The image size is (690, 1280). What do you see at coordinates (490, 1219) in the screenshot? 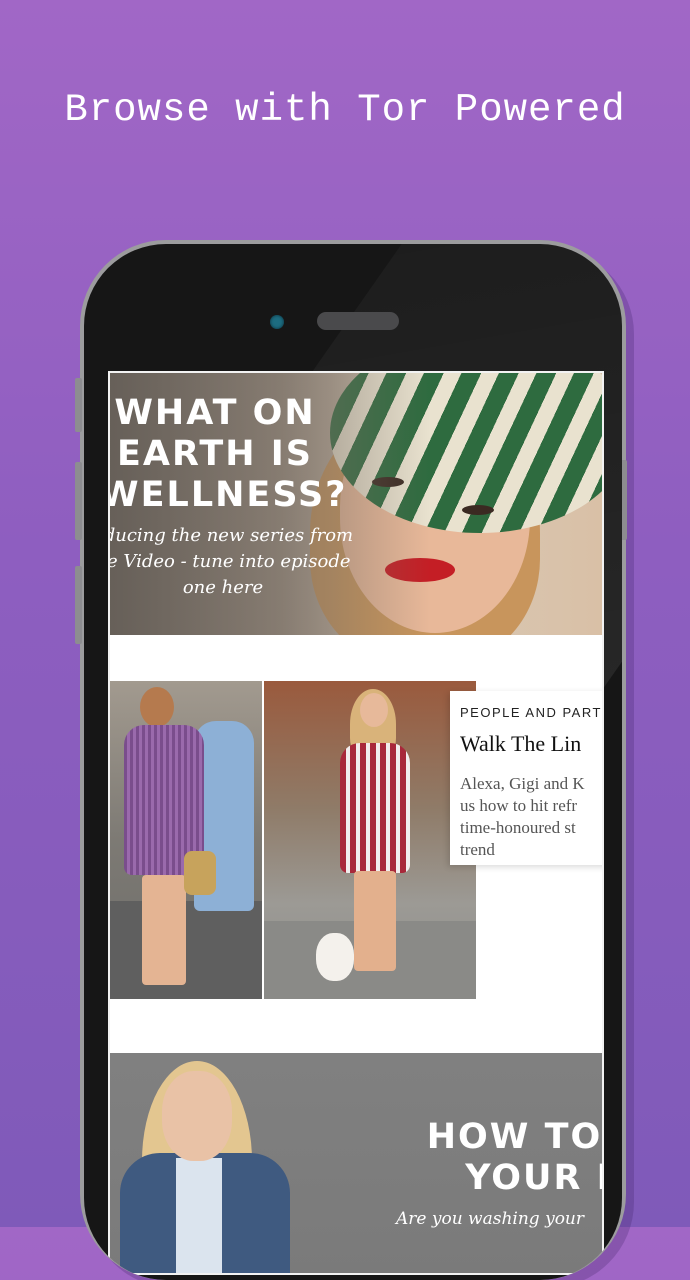
I see `feature-subtitle: Are you washing your` at bounding box center [490, 1219].